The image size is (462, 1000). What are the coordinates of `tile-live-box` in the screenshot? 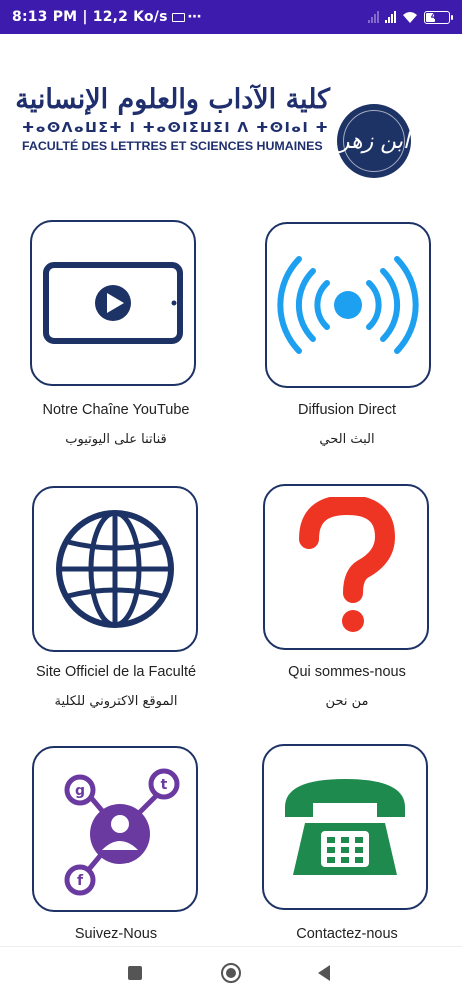 It's located at (348, 305).